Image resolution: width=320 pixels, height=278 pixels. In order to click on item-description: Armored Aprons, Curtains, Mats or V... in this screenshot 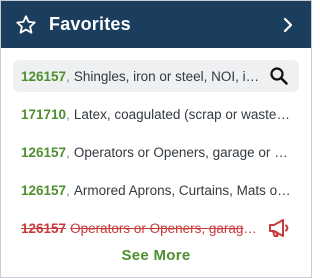, I will do `click(182, 190)`.